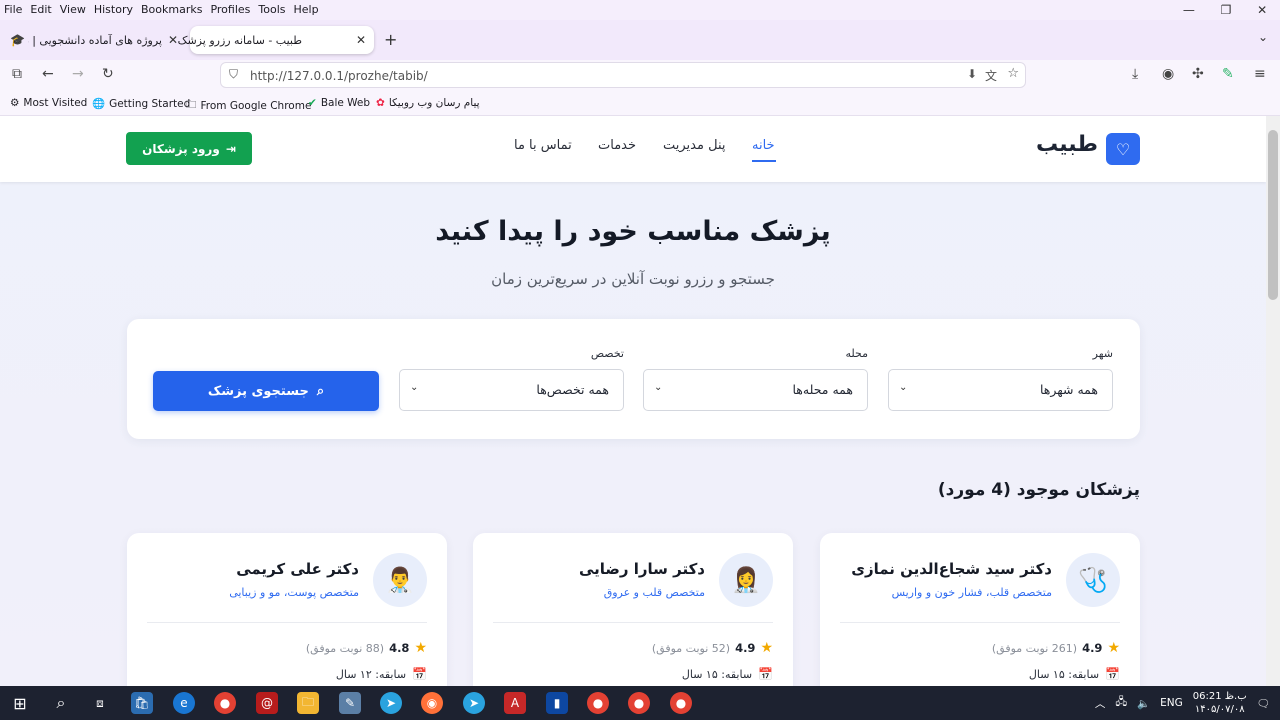 The height and width of the screenshot is (720, 1280). I want to click on new-tab-icon: +, so click(390, 39).